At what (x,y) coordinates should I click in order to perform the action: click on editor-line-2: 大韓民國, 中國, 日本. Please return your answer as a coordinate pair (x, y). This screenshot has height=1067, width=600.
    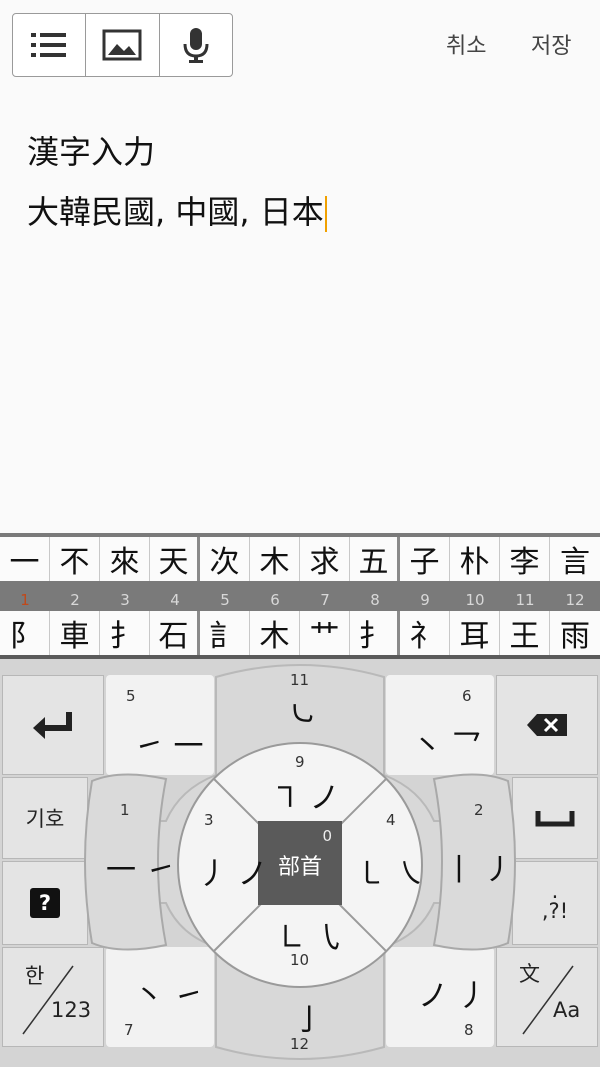
    Looking at the image, I should click on (177, 212).